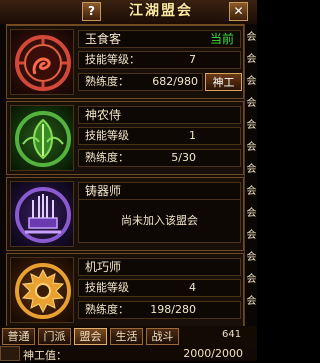 The height and width of the screenshot is (363, 320). I want to click on dragon-emblem-icon, so click(42, 62).